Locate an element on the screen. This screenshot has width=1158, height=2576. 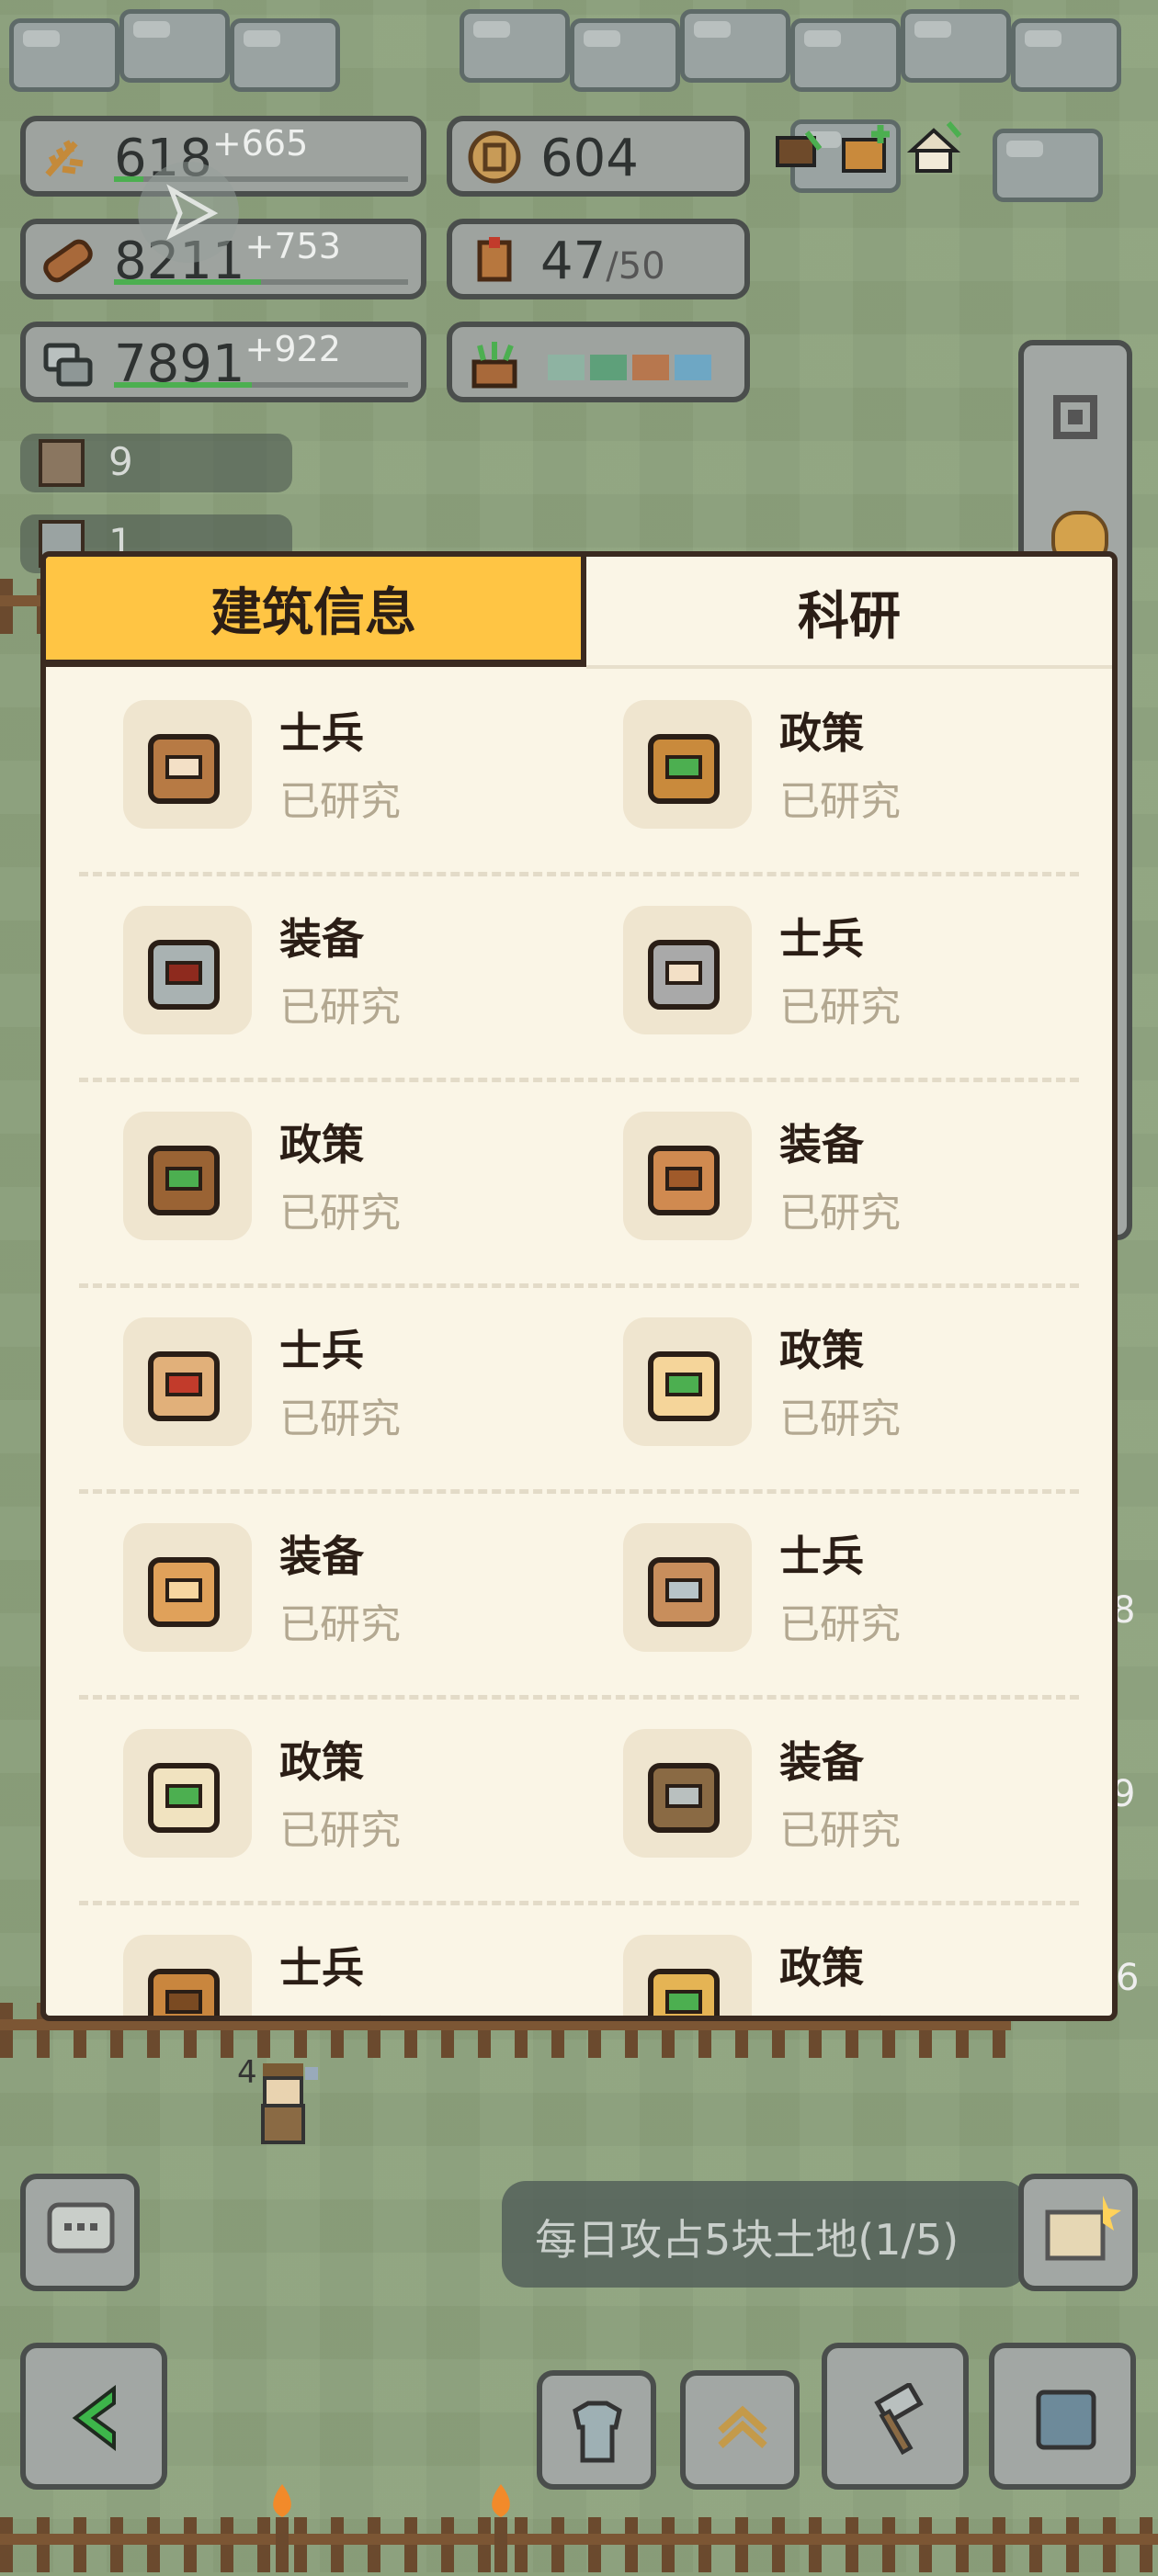
population-value: 47 is located at coordinates (574, 261).